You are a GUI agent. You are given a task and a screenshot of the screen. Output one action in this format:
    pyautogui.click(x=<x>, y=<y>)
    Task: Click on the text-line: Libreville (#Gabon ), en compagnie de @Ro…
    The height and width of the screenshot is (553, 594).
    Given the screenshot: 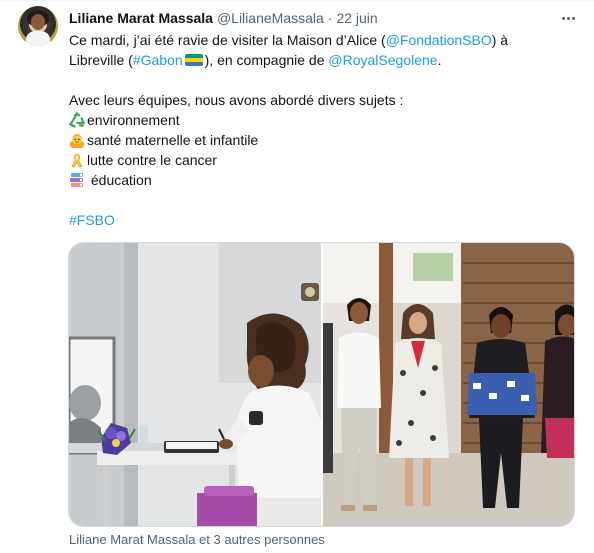 What is the action you would take?
    pyautogui.click(x=319, y=60)
    